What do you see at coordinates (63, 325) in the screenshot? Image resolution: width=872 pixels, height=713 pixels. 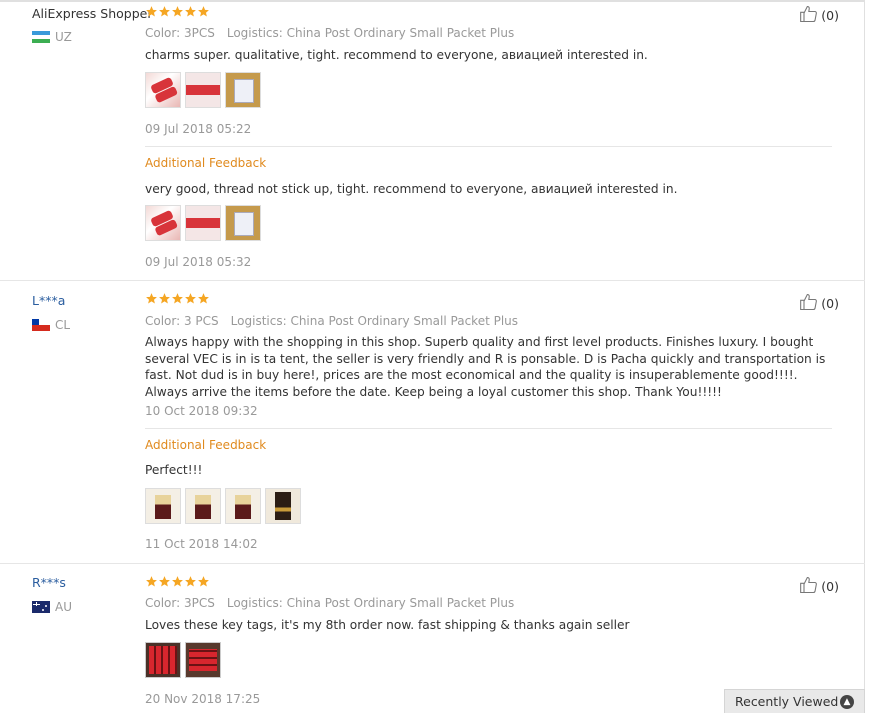 I see `country-code: CL` at bounding box center [63, 325].